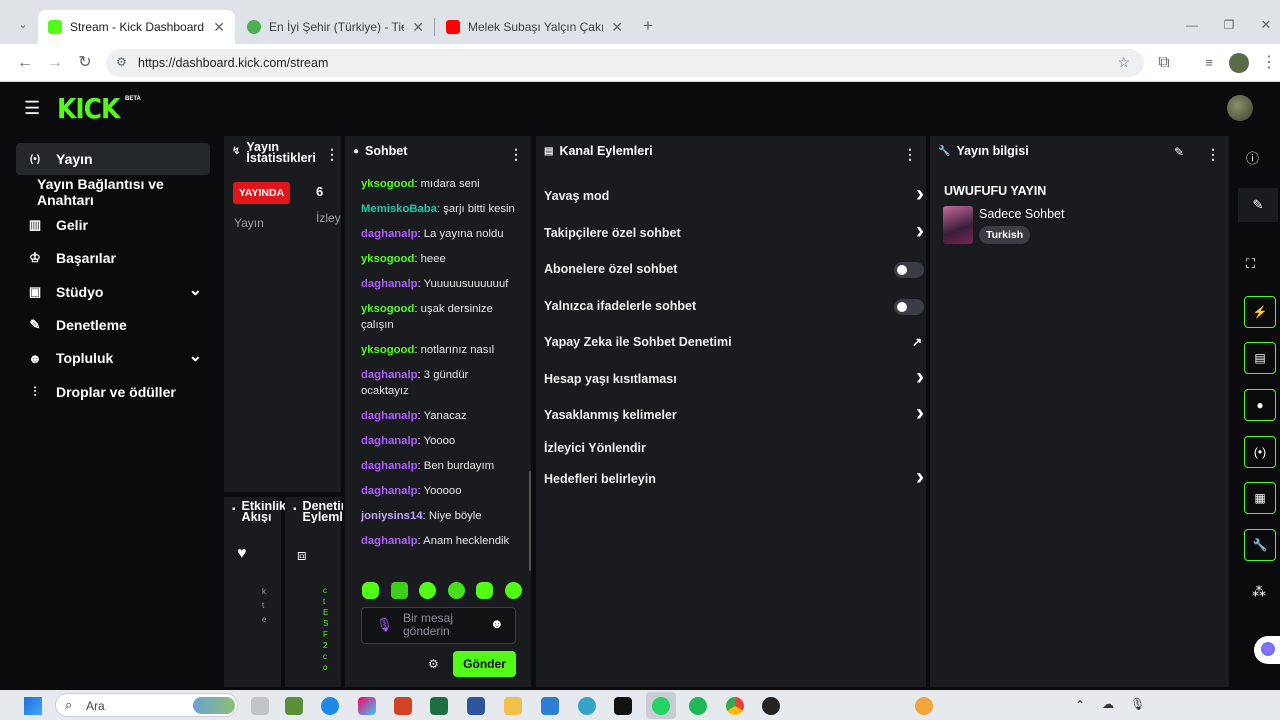 This screenshot has height=720, width=1280. Describe the element at coordinates (113, 358) in the screenshot. I see `sidebar-item-topluluk: ☻ Topluluk ⌄` at that location.